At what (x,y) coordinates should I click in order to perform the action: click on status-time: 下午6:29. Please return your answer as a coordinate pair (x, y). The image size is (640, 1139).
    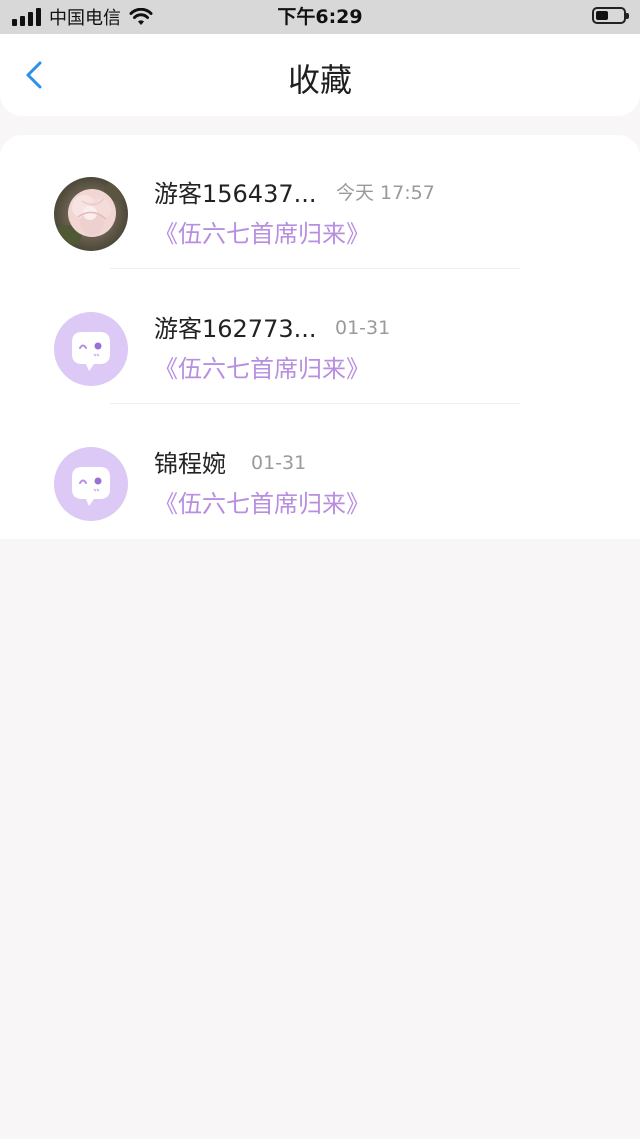
    Looking at the image, I should click on (320, 17).